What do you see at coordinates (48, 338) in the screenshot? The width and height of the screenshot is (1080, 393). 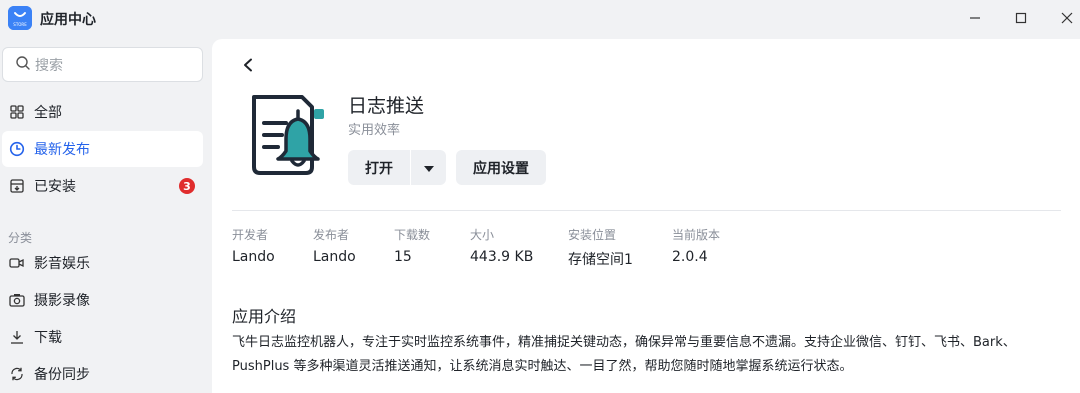 I see `sidebar-item-label: 下载` at bounding box center [48, 338].